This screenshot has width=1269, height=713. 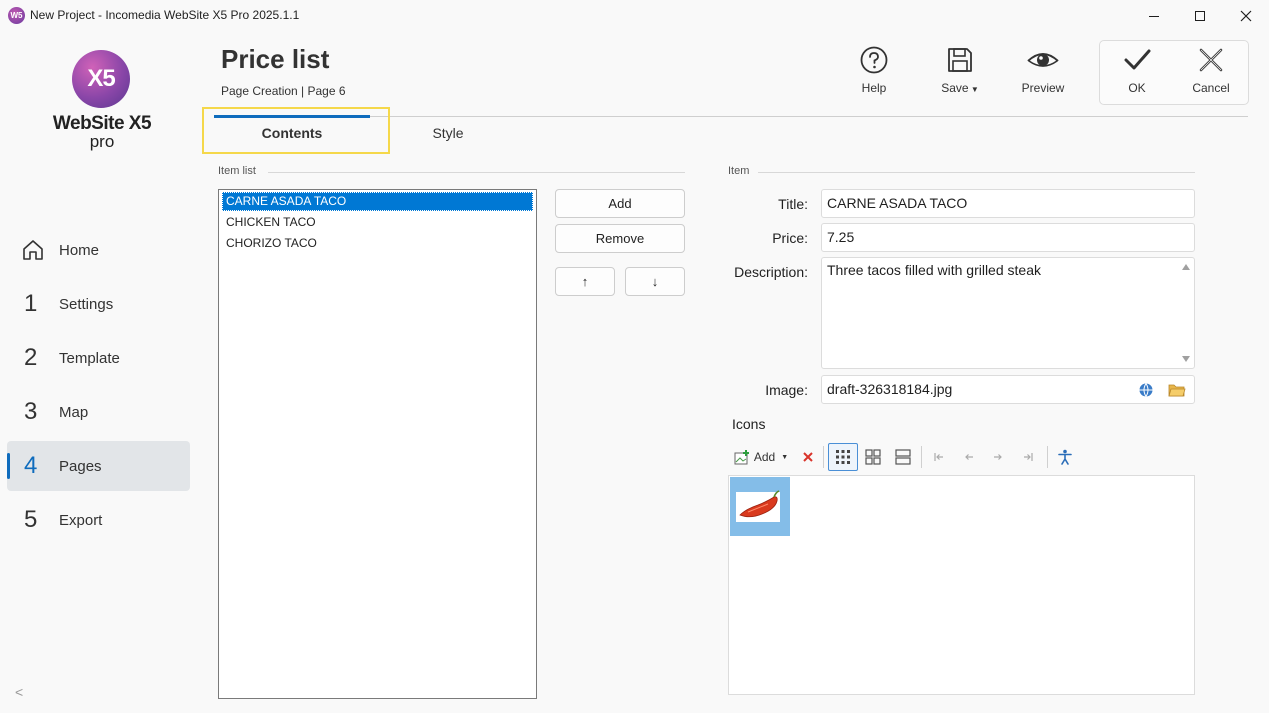 I want to click on save-button: Save ▼, so click(x=960, y=70).